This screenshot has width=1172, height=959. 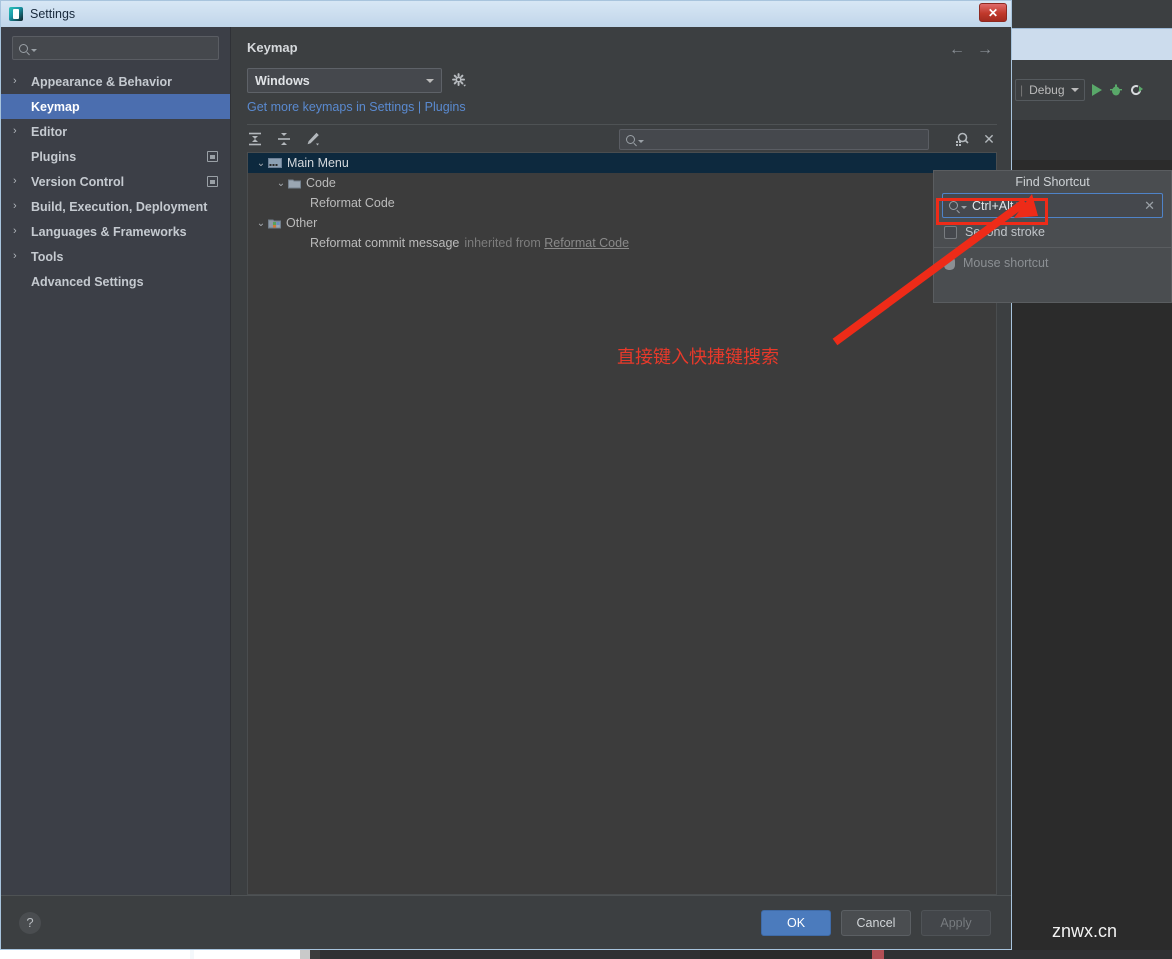 I want to click on apply-button: Apply, so click(x=956, y=922).